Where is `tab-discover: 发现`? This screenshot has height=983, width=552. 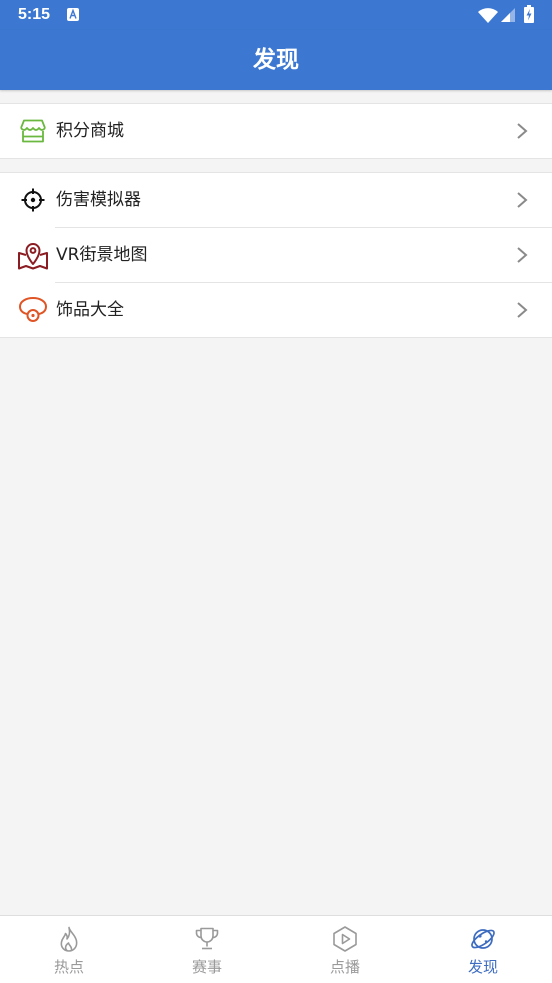 tab-discover: 发现 is located at coordinates (483, 949).